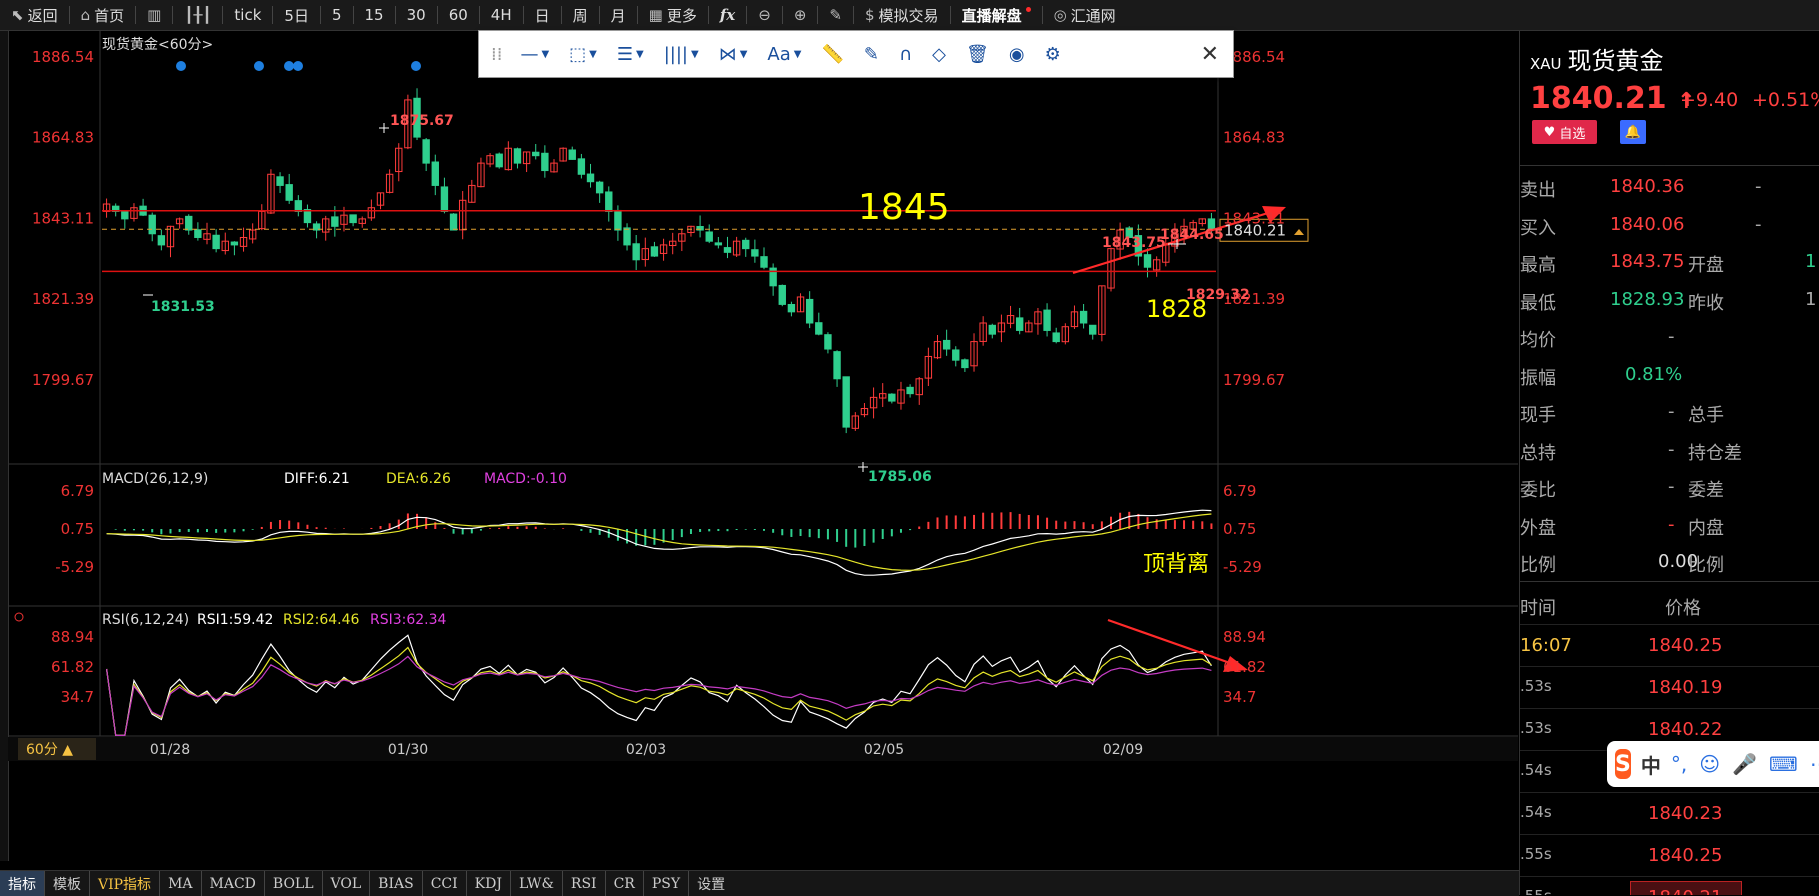 This screenshot has height=896, width=1819. Describe the element at coordinates (542, 15) in the screenshot. I see `topbar-day-button: 日` at that location.